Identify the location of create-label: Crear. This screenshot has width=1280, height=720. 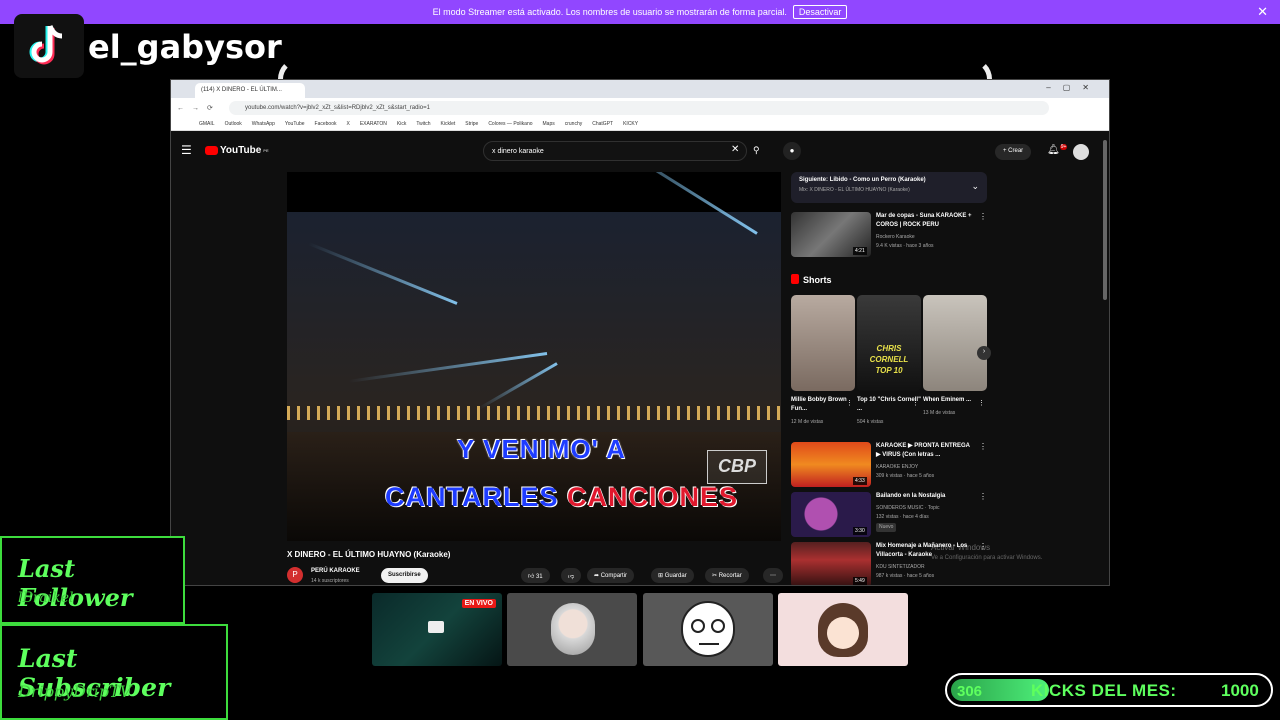
(1016, 151).